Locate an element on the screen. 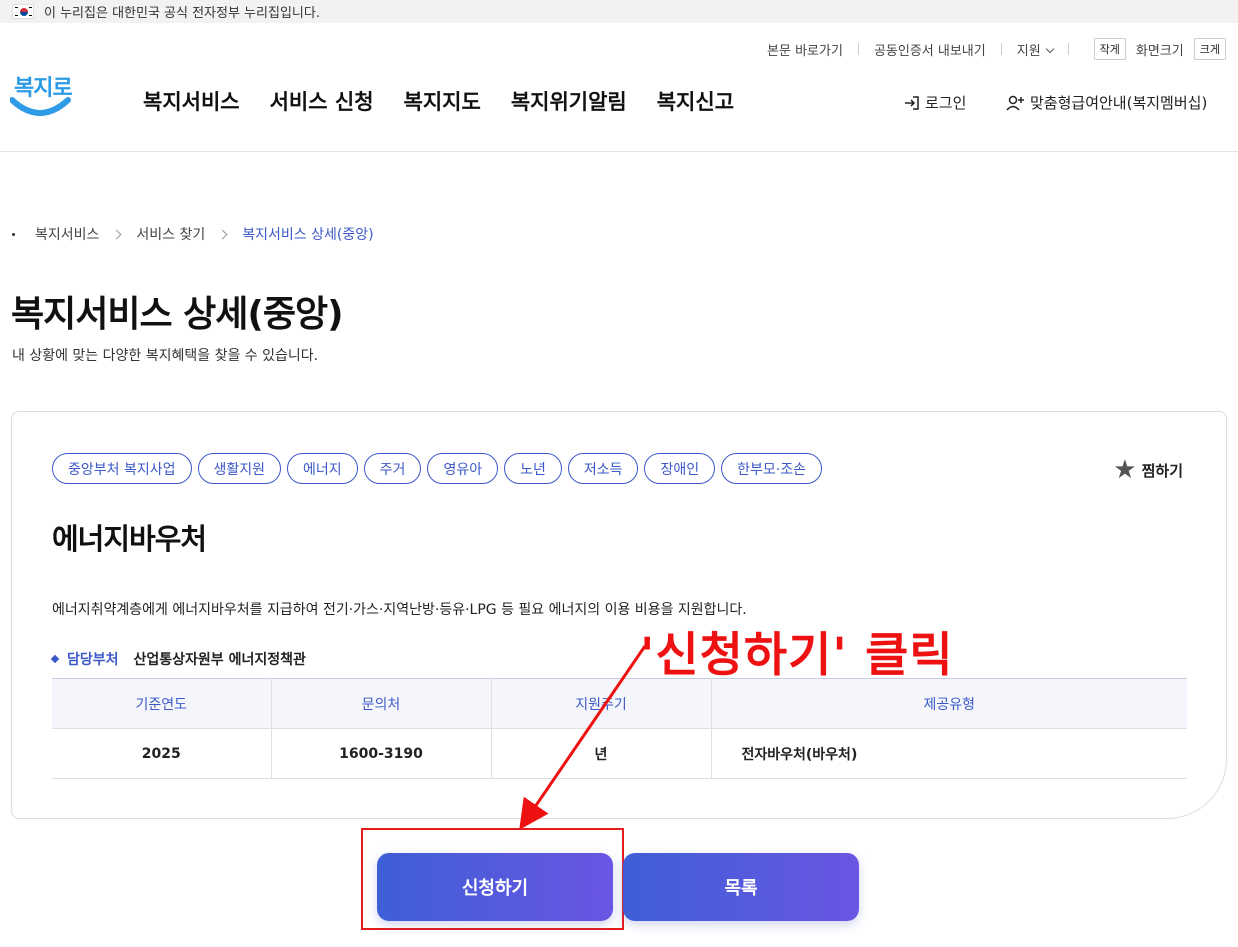  table-row: 2025 1600-3190 년 전자바우처(바우처) is located at coordinates (619, 753).